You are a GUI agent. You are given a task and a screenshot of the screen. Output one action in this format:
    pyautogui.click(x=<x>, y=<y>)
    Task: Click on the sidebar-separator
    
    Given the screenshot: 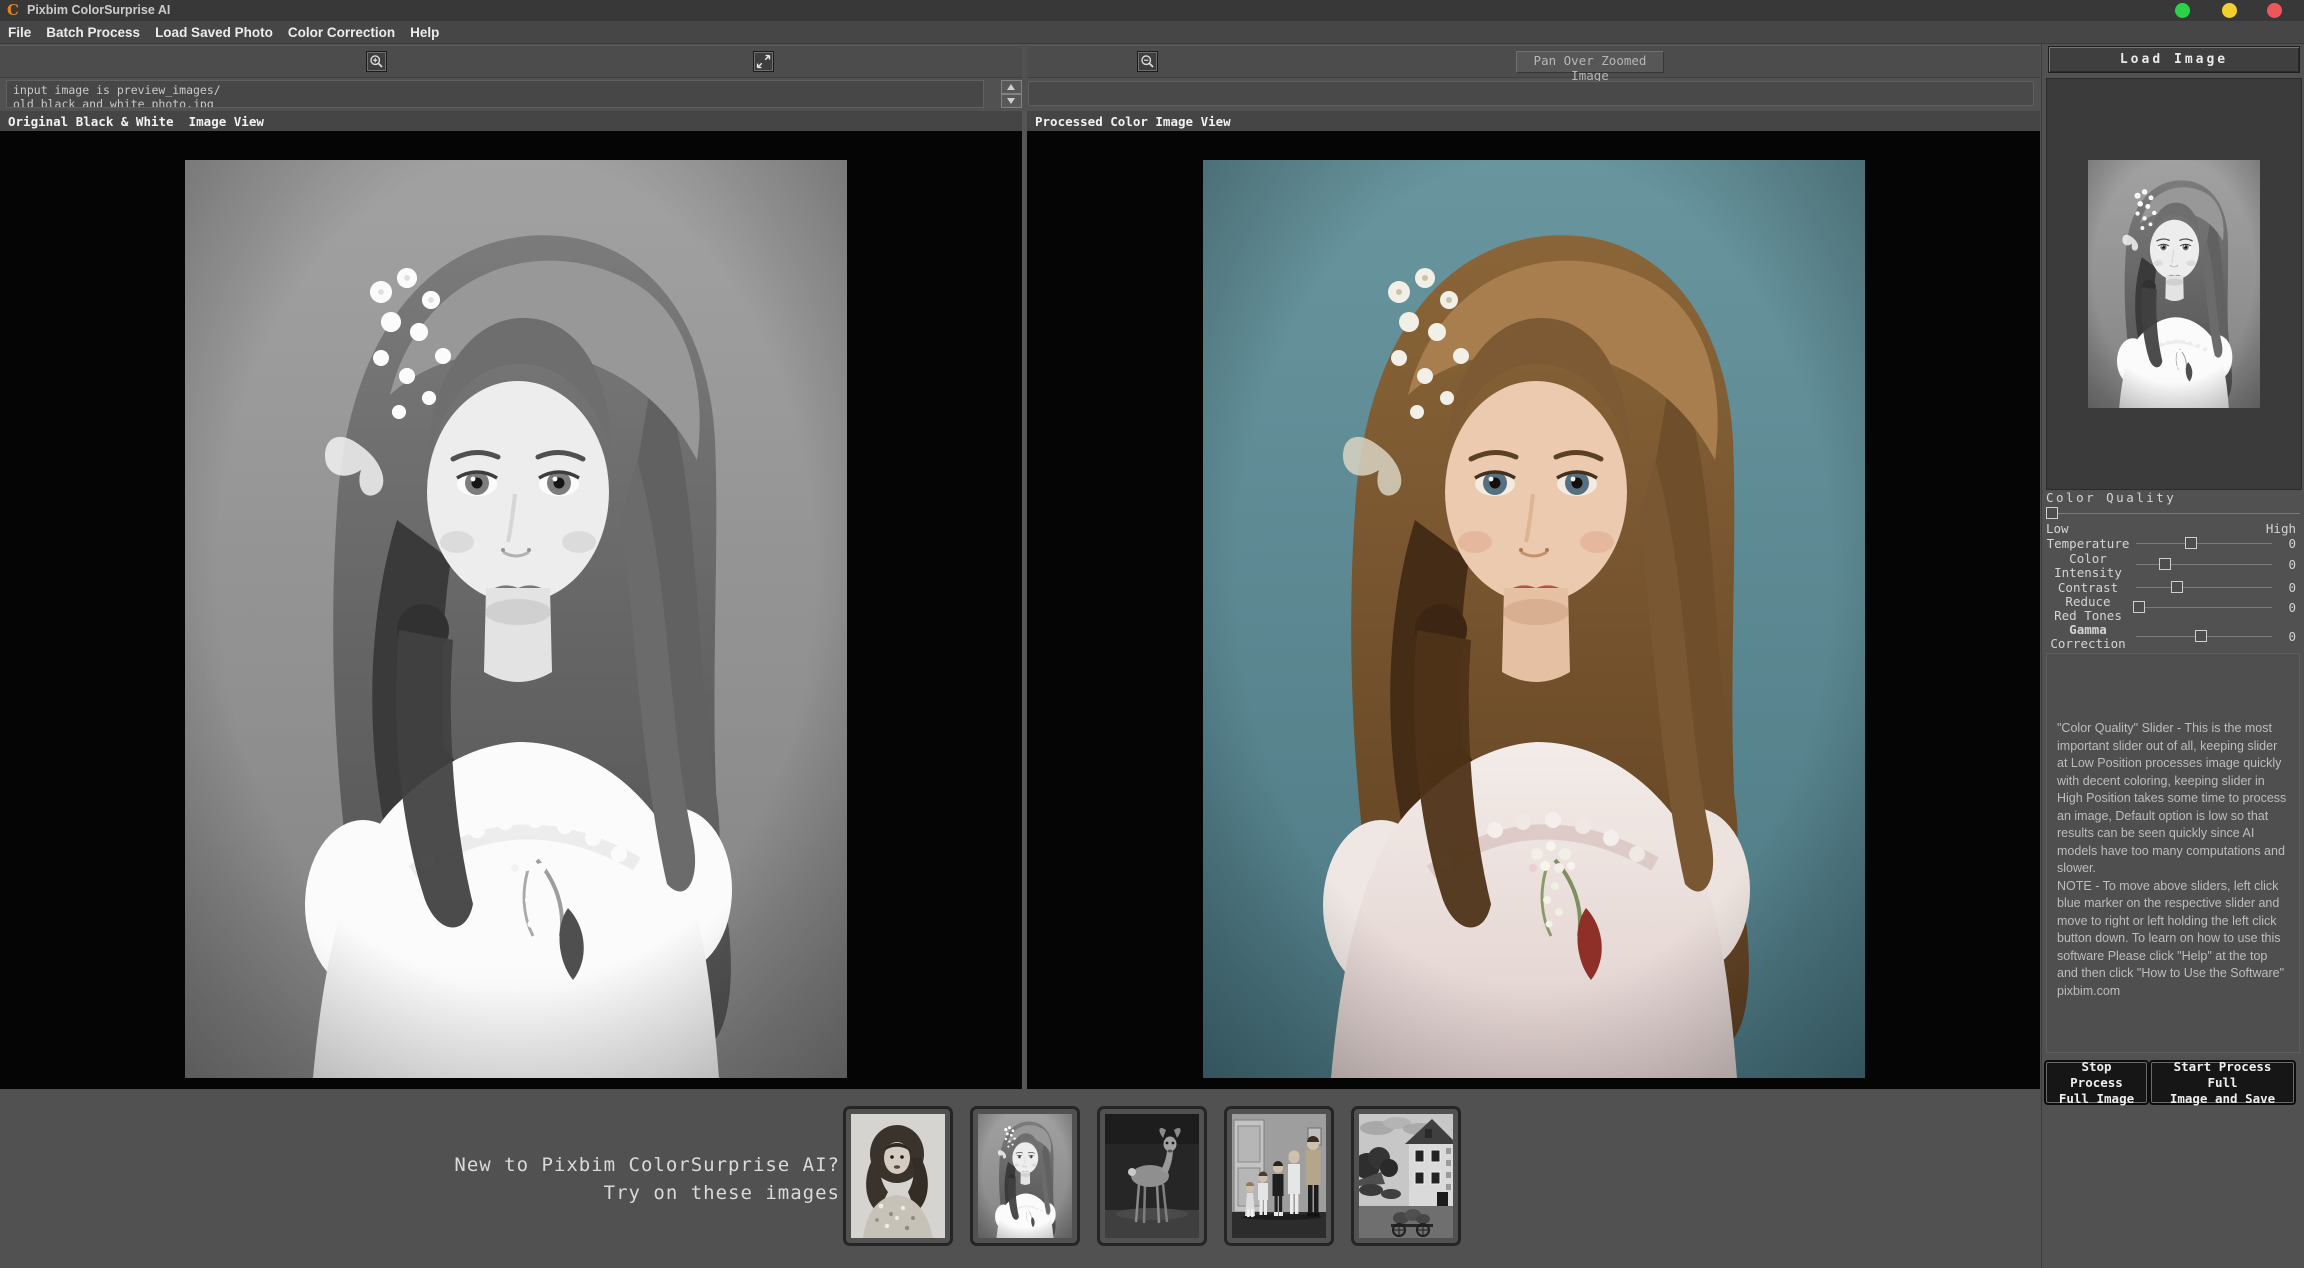 What is the action you would take?
    pyautogui.click(x=2041, y=656)
    